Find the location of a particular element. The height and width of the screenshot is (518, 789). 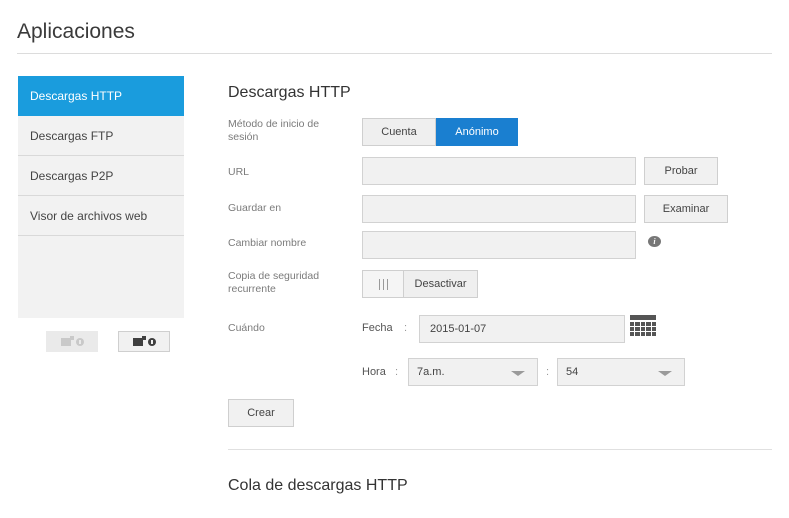

toggle-grip-icon is located at coordinates (383, 284).